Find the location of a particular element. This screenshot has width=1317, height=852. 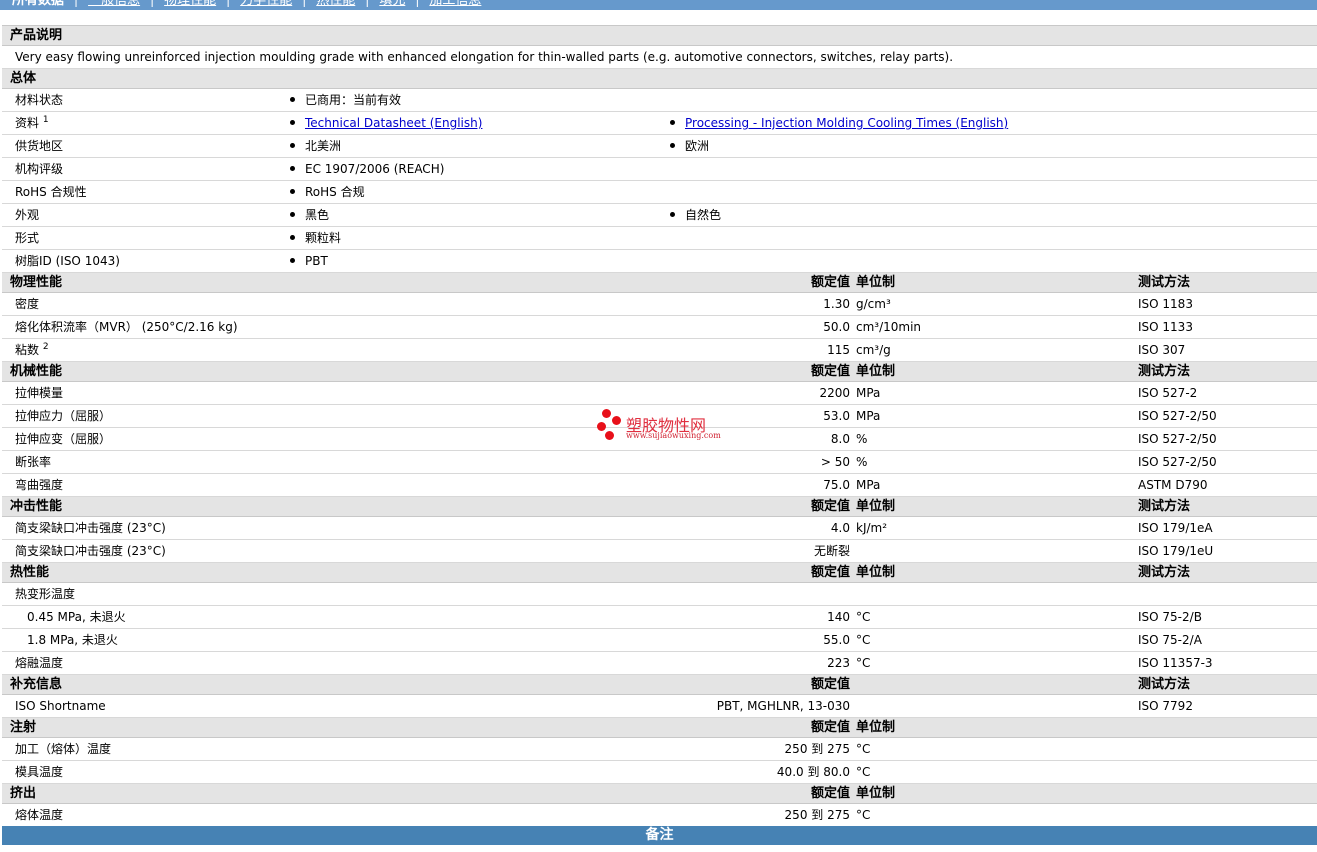

test-method: ISO 179/1eA is located at coordinates (1175, 528).